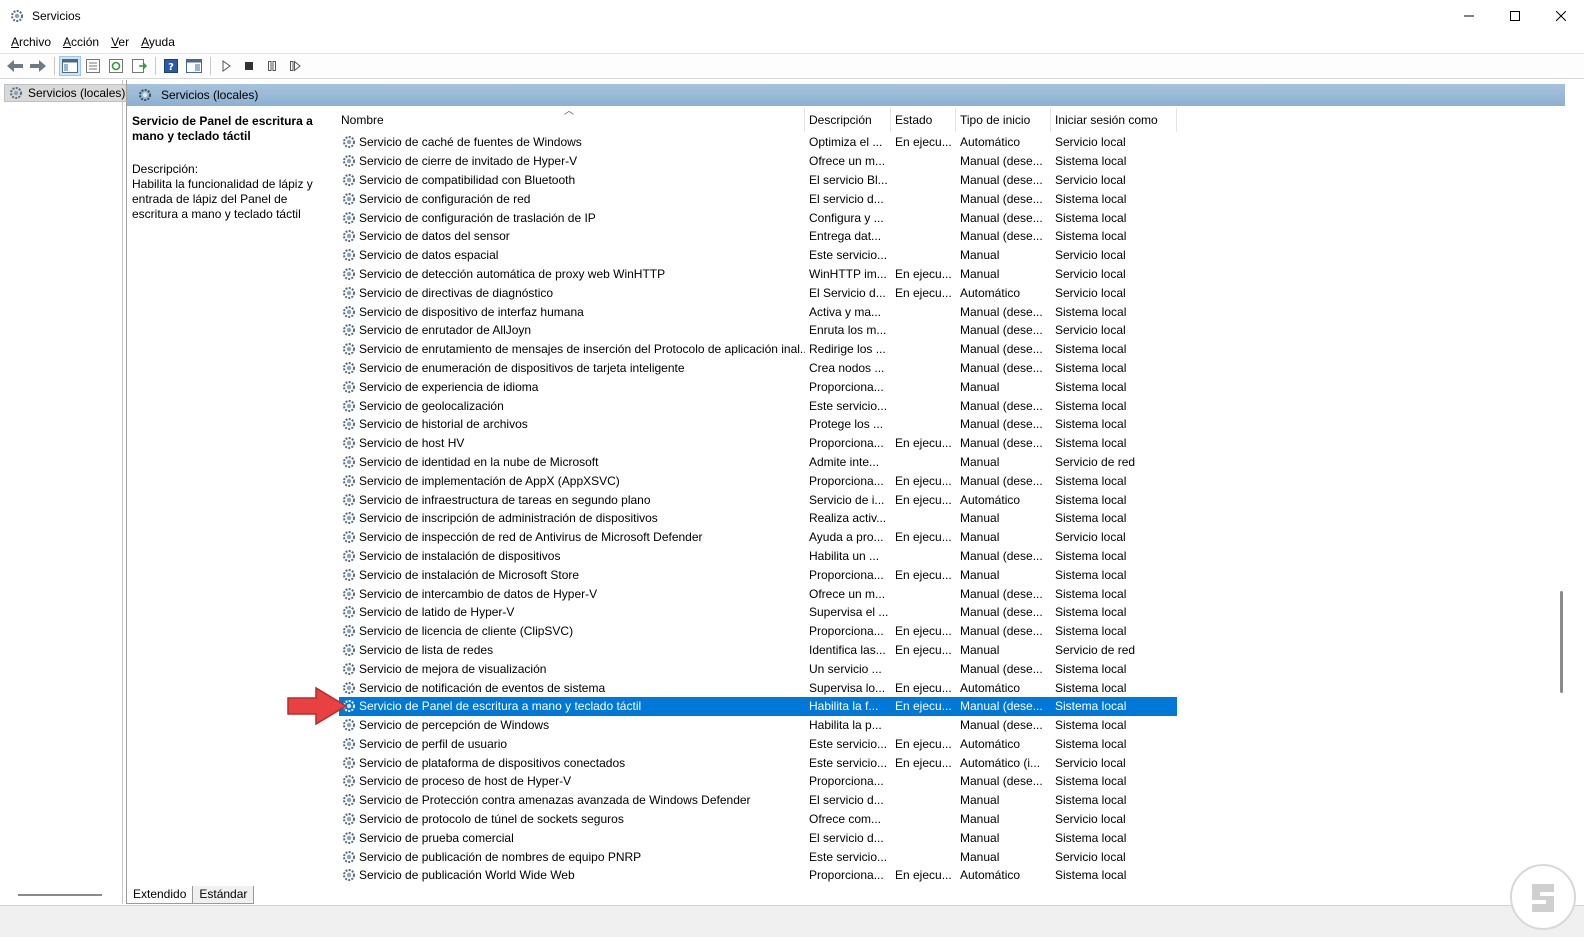 Image resolution: width=1584 pixels, height=937 pixels. Describe the element at coordinates (572, 120) in the screenshot. I see `column-header-name: Nombre ︿` at that location.